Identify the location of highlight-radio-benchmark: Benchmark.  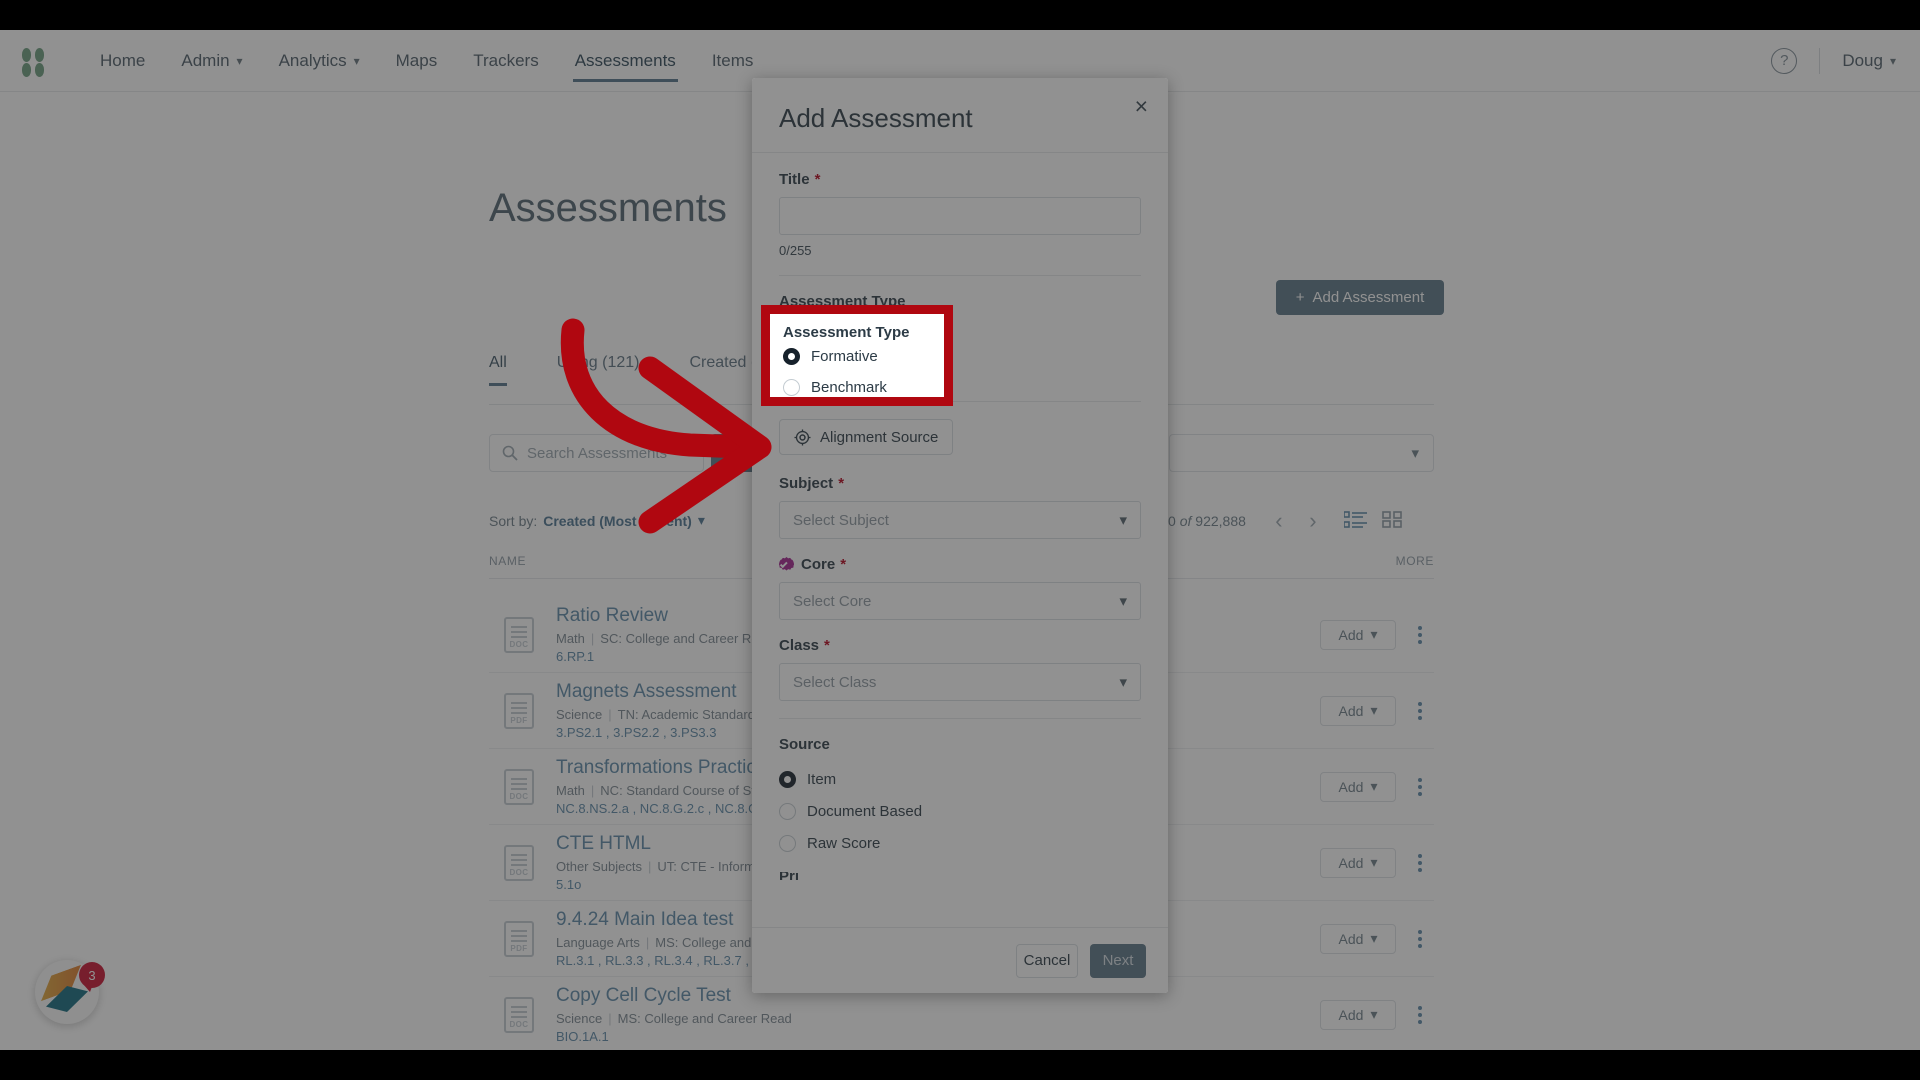
(857, 387).